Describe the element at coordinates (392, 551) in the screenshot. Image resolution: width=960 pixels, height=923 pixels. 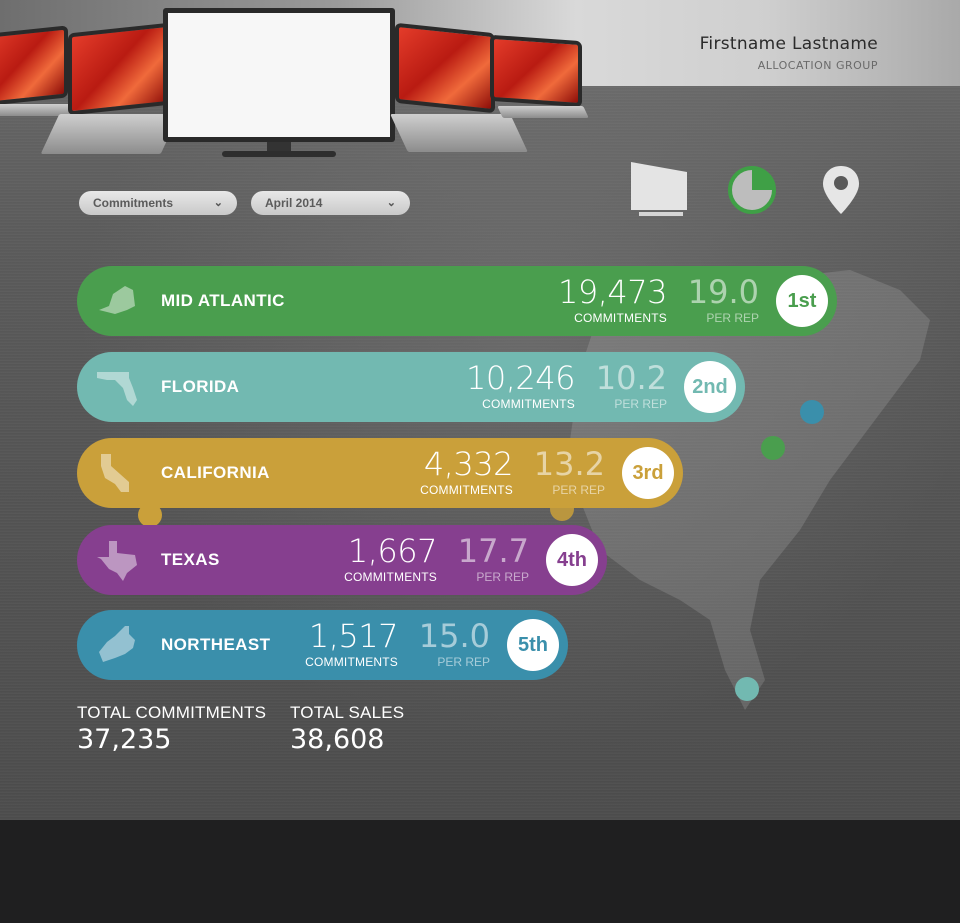
I see `commitments-value: 1,667` at that location.